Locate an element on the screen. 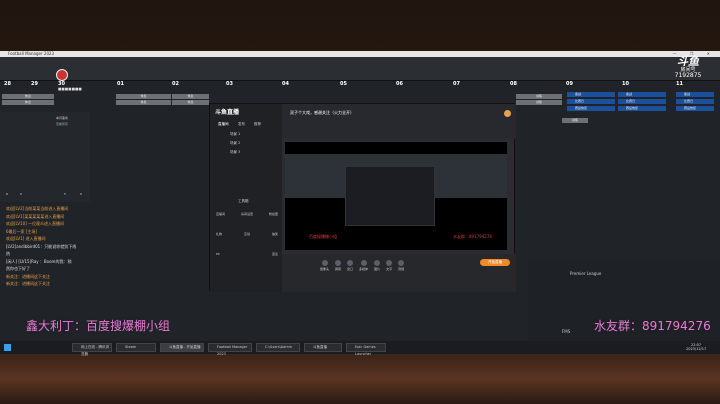 The width and height of the screenshot is (720, 404). league-title: Premier League is located at coordinates (585, 273).